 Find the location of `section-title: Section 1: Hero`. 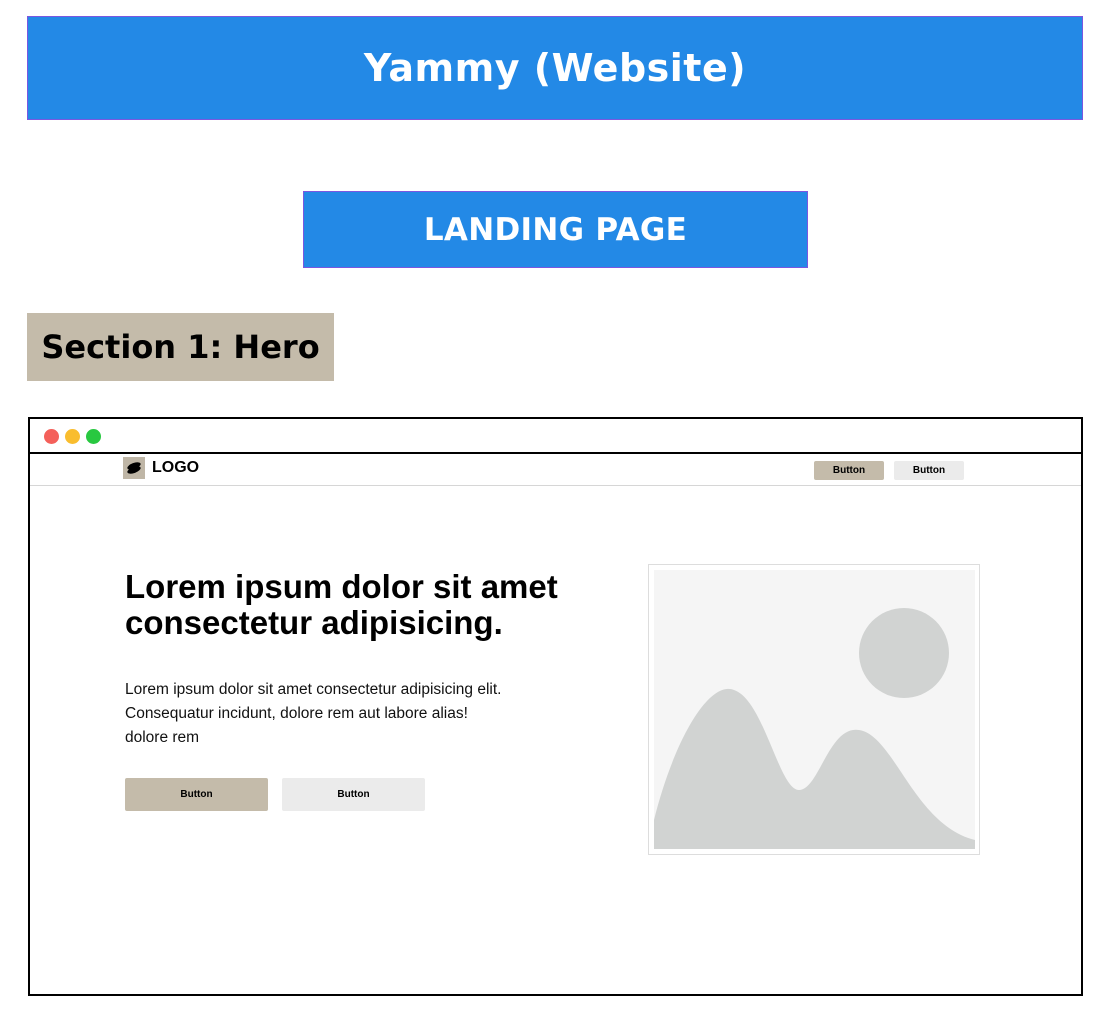

section-title: Section 1: Hero is located at coordinates (180, 347).